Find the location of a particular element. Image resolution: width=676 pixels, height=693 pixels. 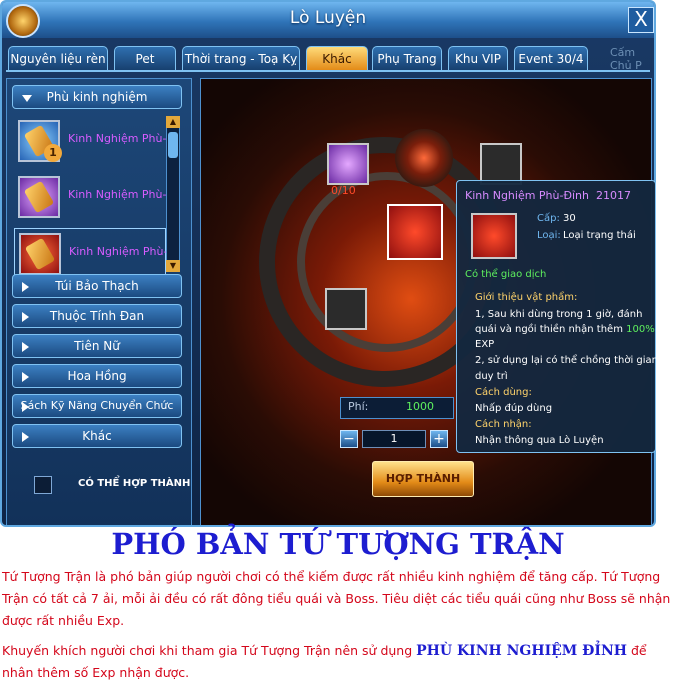

category-sach-ky-nang: Sách Kỹ Năng Chuyển Chức is located at coordinates (97, 406).